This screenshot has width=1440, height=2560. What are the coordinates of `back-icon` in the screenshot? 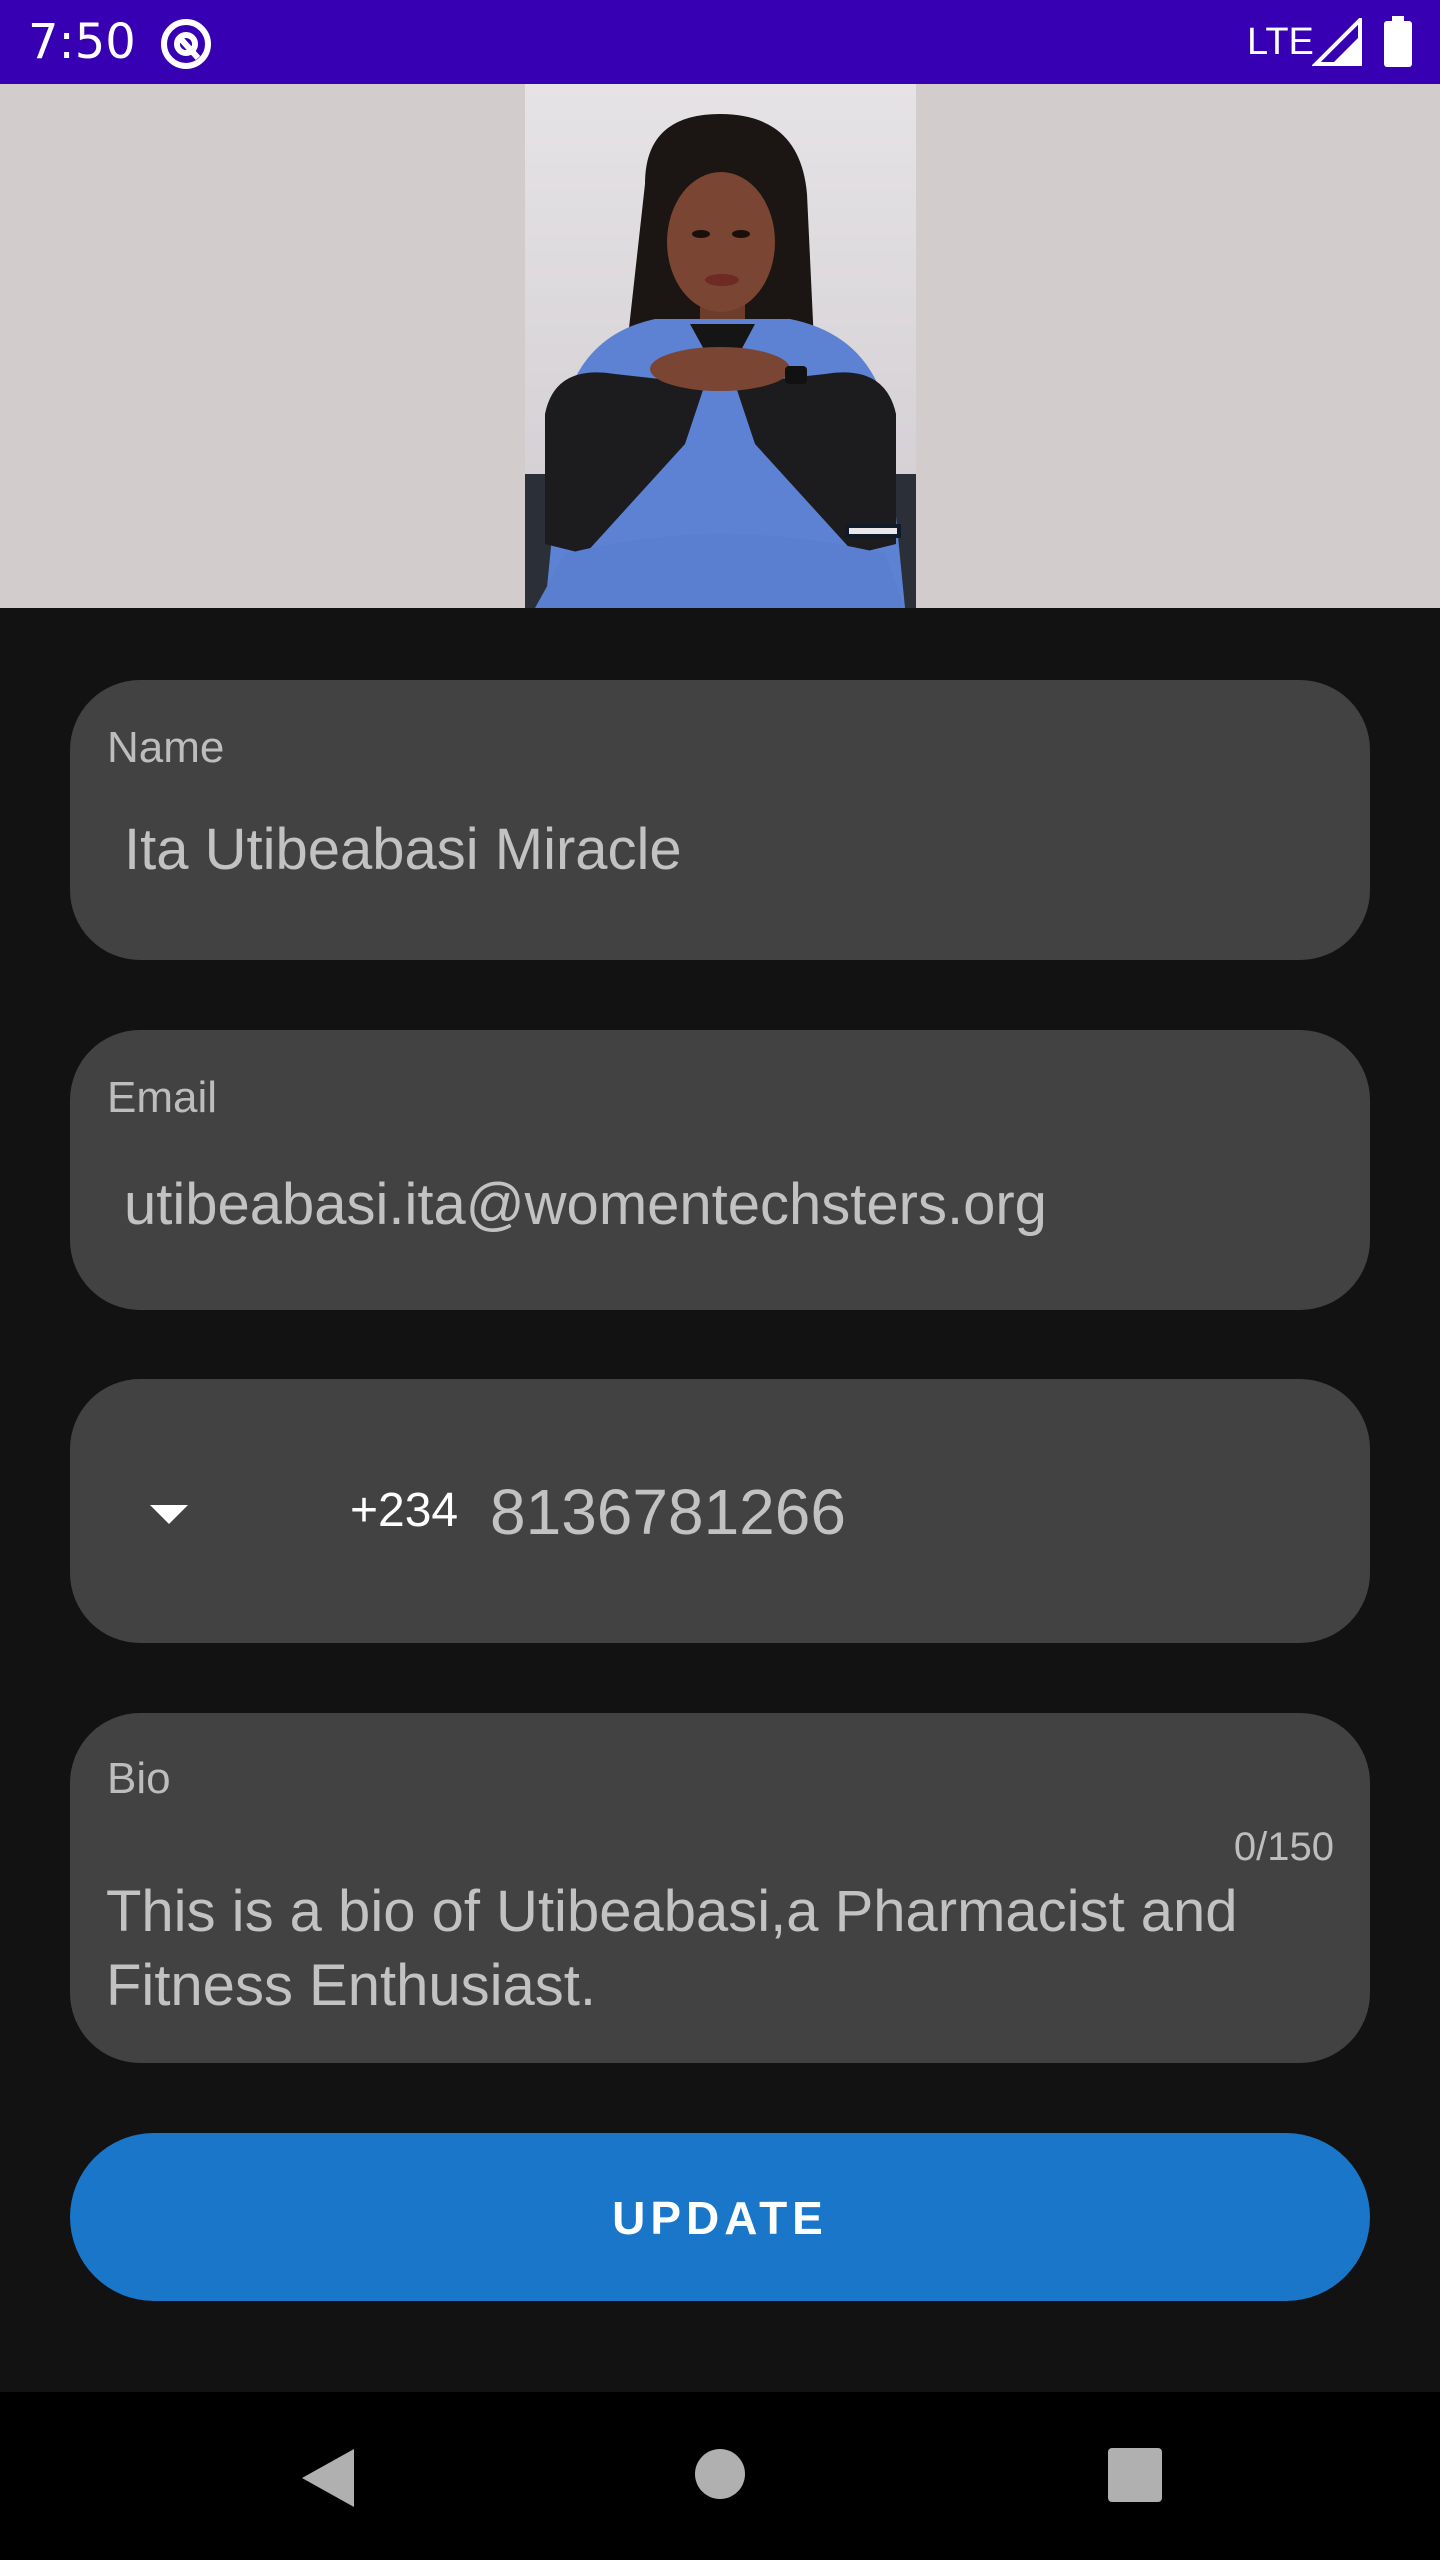 It's located at (328, 2478).